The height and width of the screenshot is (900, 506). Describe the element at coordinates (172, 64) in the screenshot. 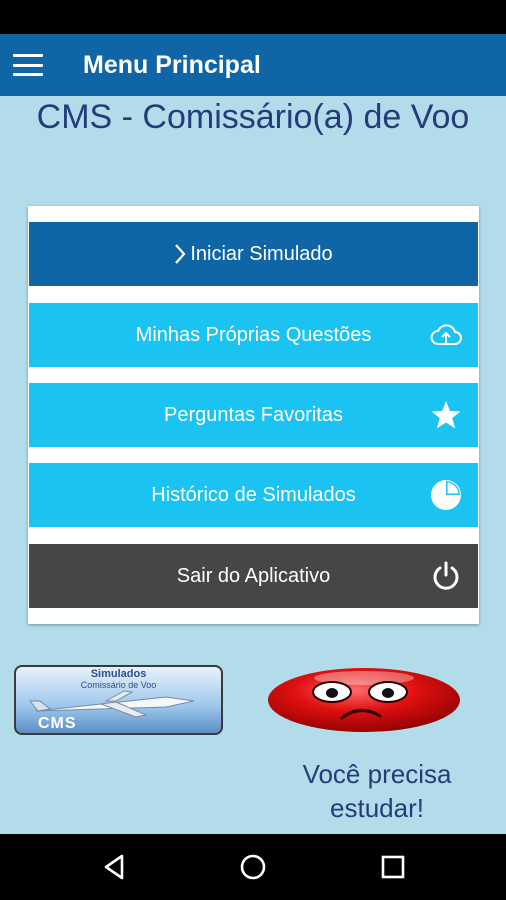

I see `app-bar-title: Menu Principal` at that location.